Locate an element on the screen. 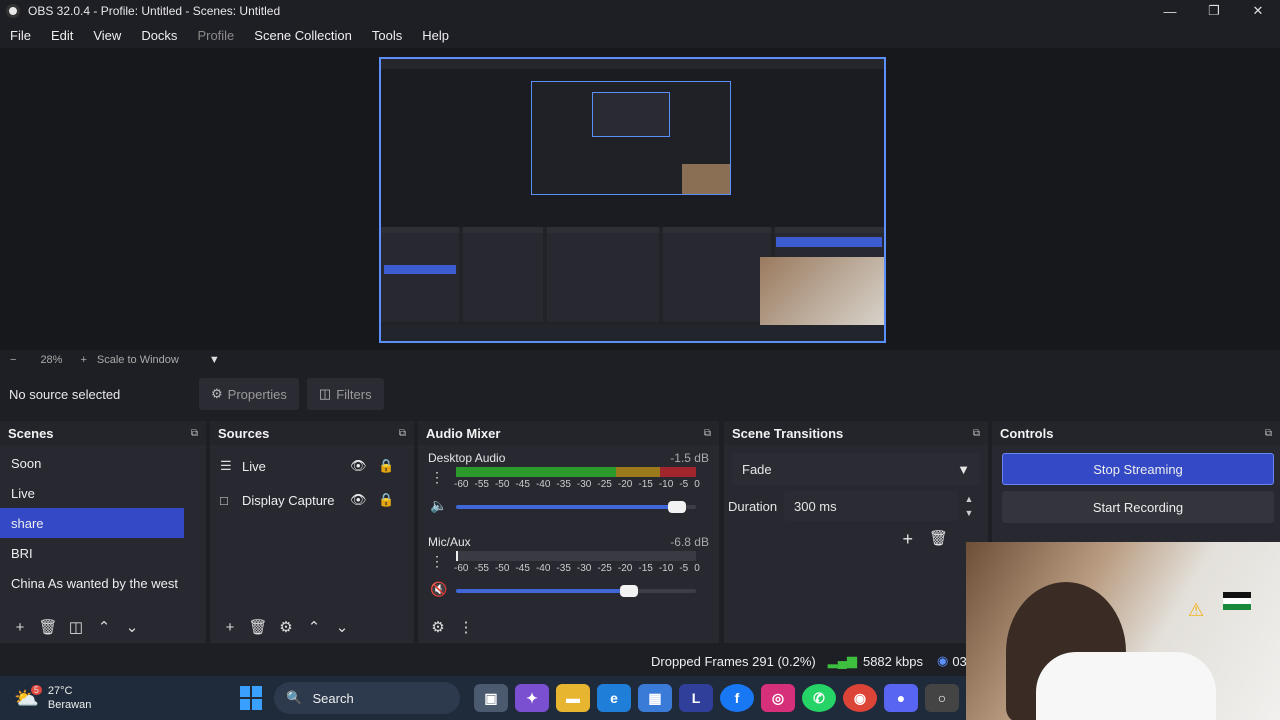 This screenshot has height=720, width=1280. weather-widget: ⛅ 5 27°C Berawan is located at coordinates (118, 698).